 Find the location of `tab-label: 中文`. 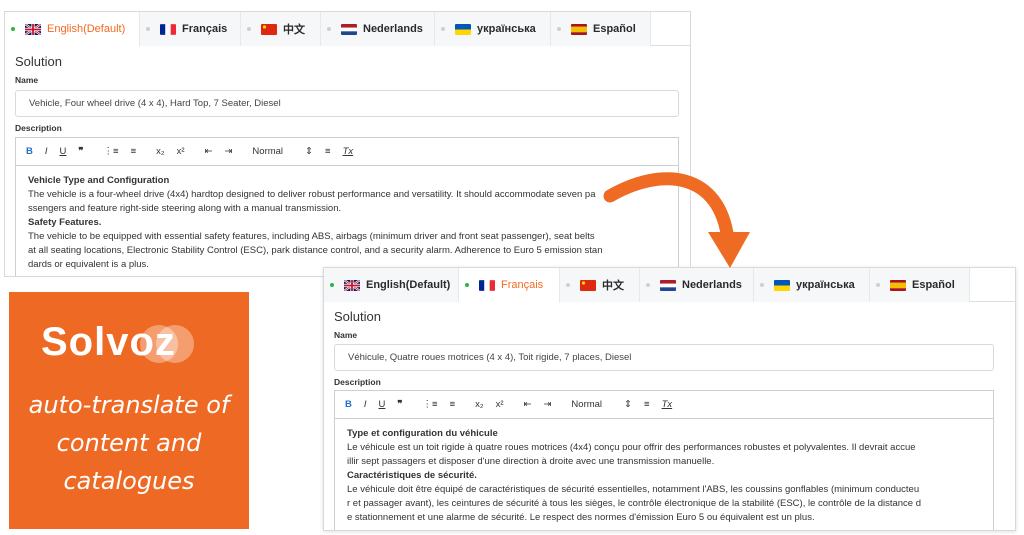

tab-label: 中文 is located at coordinates (294, 30).